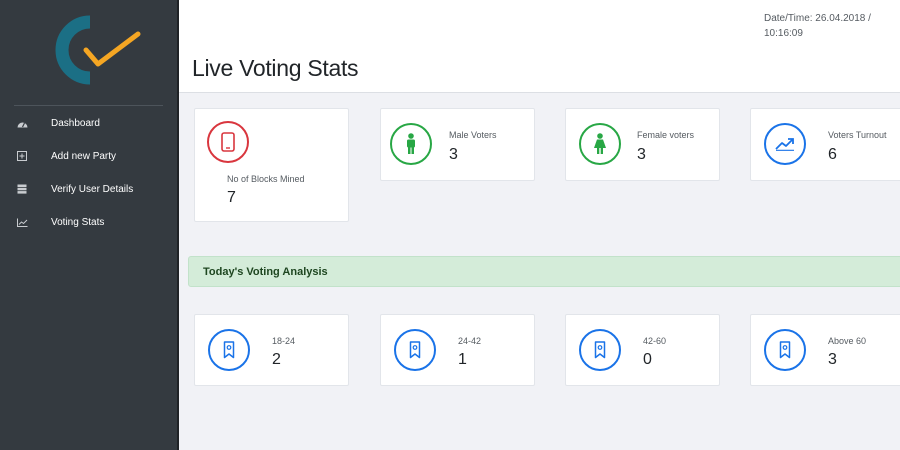  What do you see at coordinates (78, 222) in the screenshot?
I see `sidebar-item-label: Voting Stats` at bounding box center [78, 222].